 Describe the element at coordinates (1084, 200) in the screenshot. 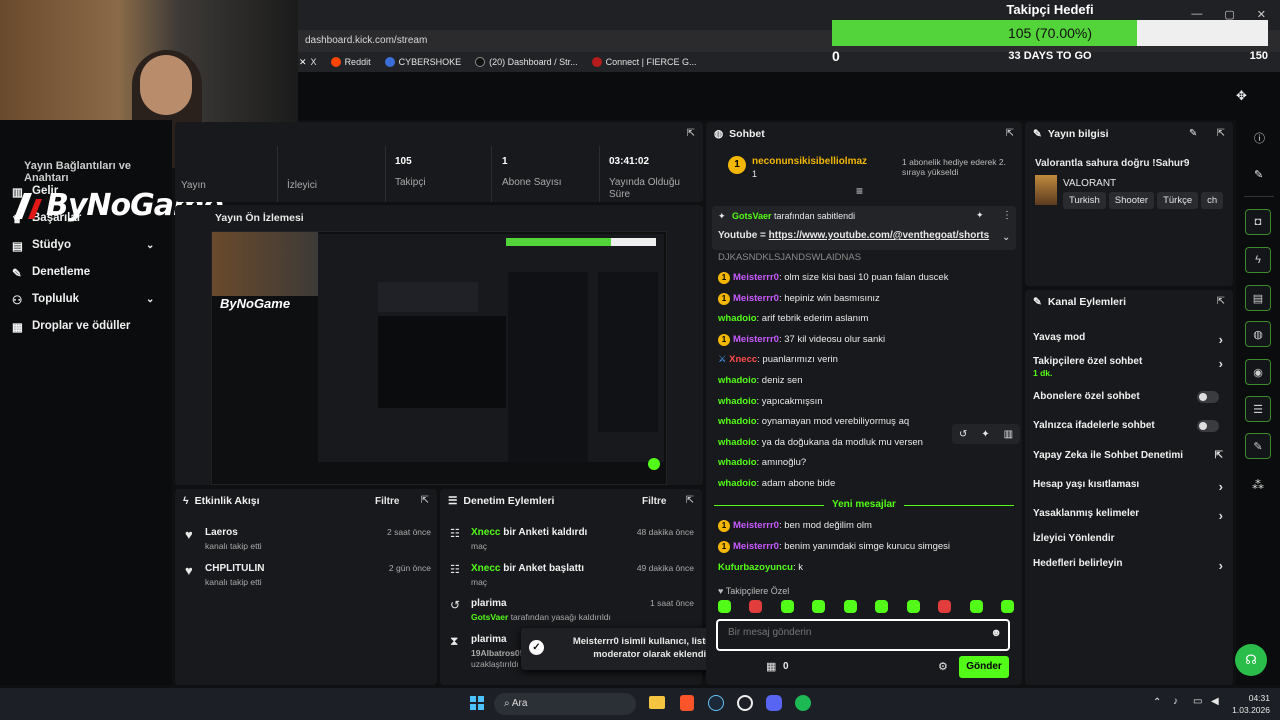

I see `tag: Turkish` at that location.